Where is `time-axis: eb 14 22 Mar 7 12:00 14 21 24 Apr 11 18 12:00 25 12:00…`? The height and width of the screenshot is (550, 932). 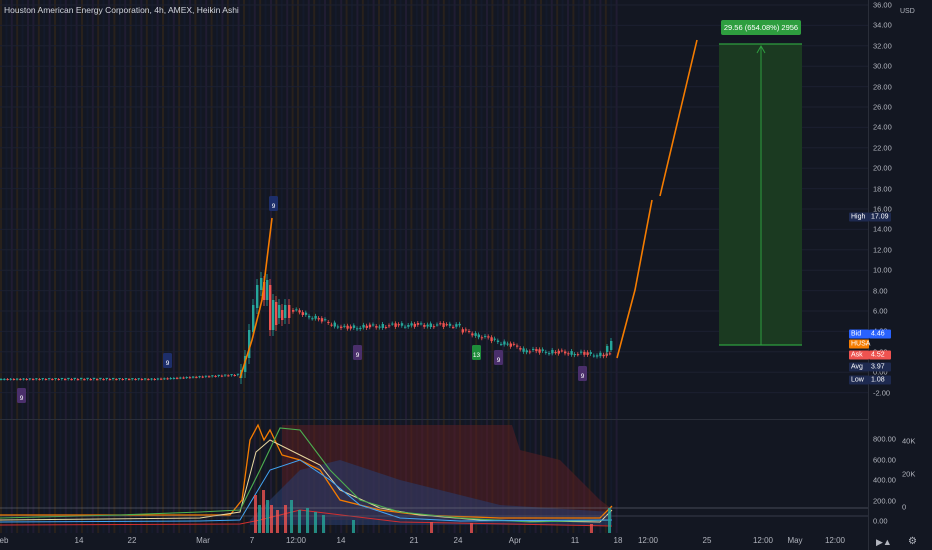 time-axis: eb 14 22 Mar 7 12:00 14 21 24 Apr 11 18 12:00 25 12:00… is located at coordinates (466, 541).